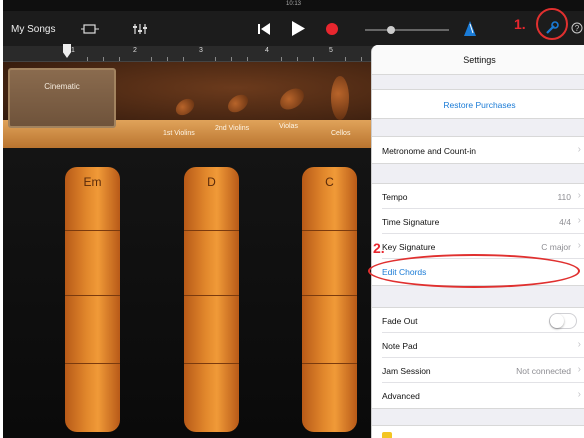  Describe the element at coordinates (140, 29) in the screenshot. I see `mixer-icon` at that location.